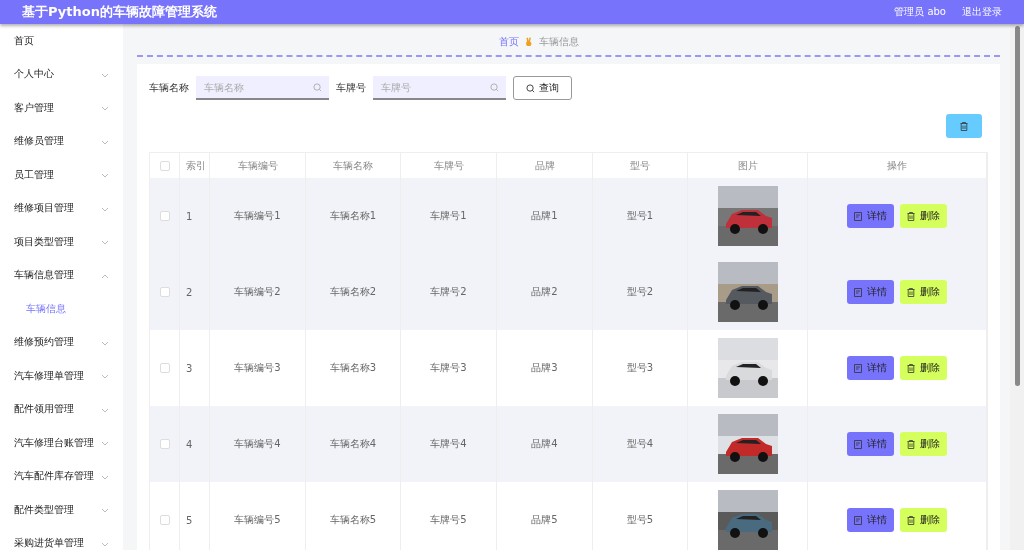 This screenshot has height=550, width=1024. Describe the element at coordinates (54, 442) in the screenshot. I see `menu-label: 汽车修理台账管理` at that location.